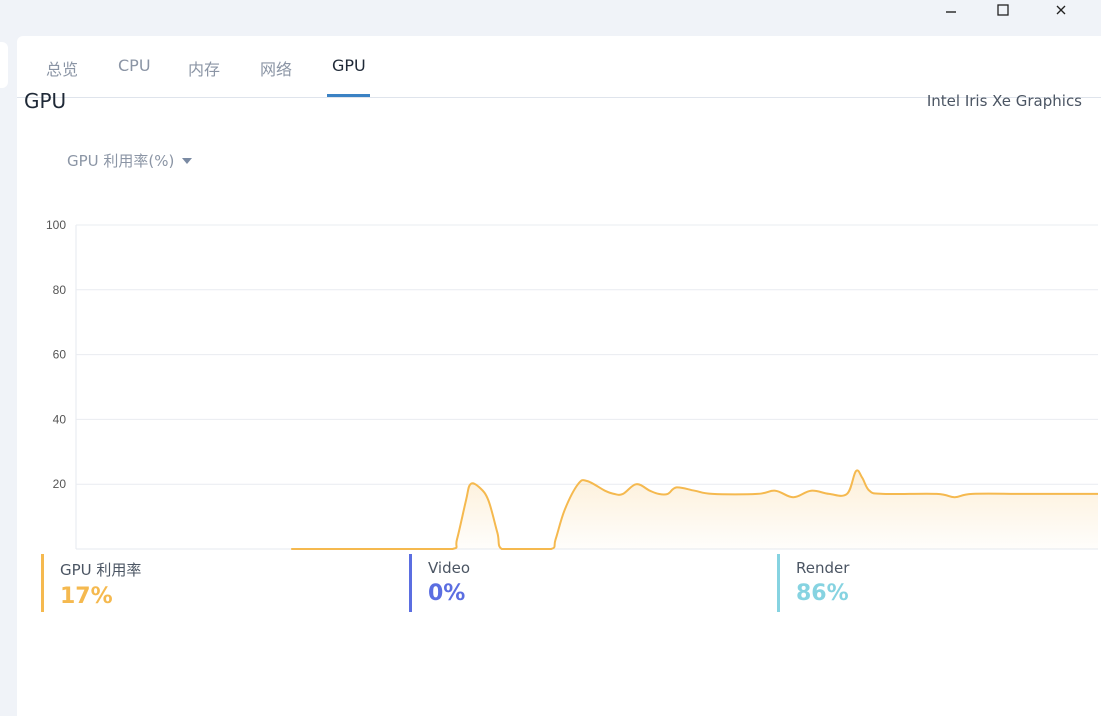 This screenshot has height=716, width=1101. I want to click on legend-render-label: Render, so click(823, 568).